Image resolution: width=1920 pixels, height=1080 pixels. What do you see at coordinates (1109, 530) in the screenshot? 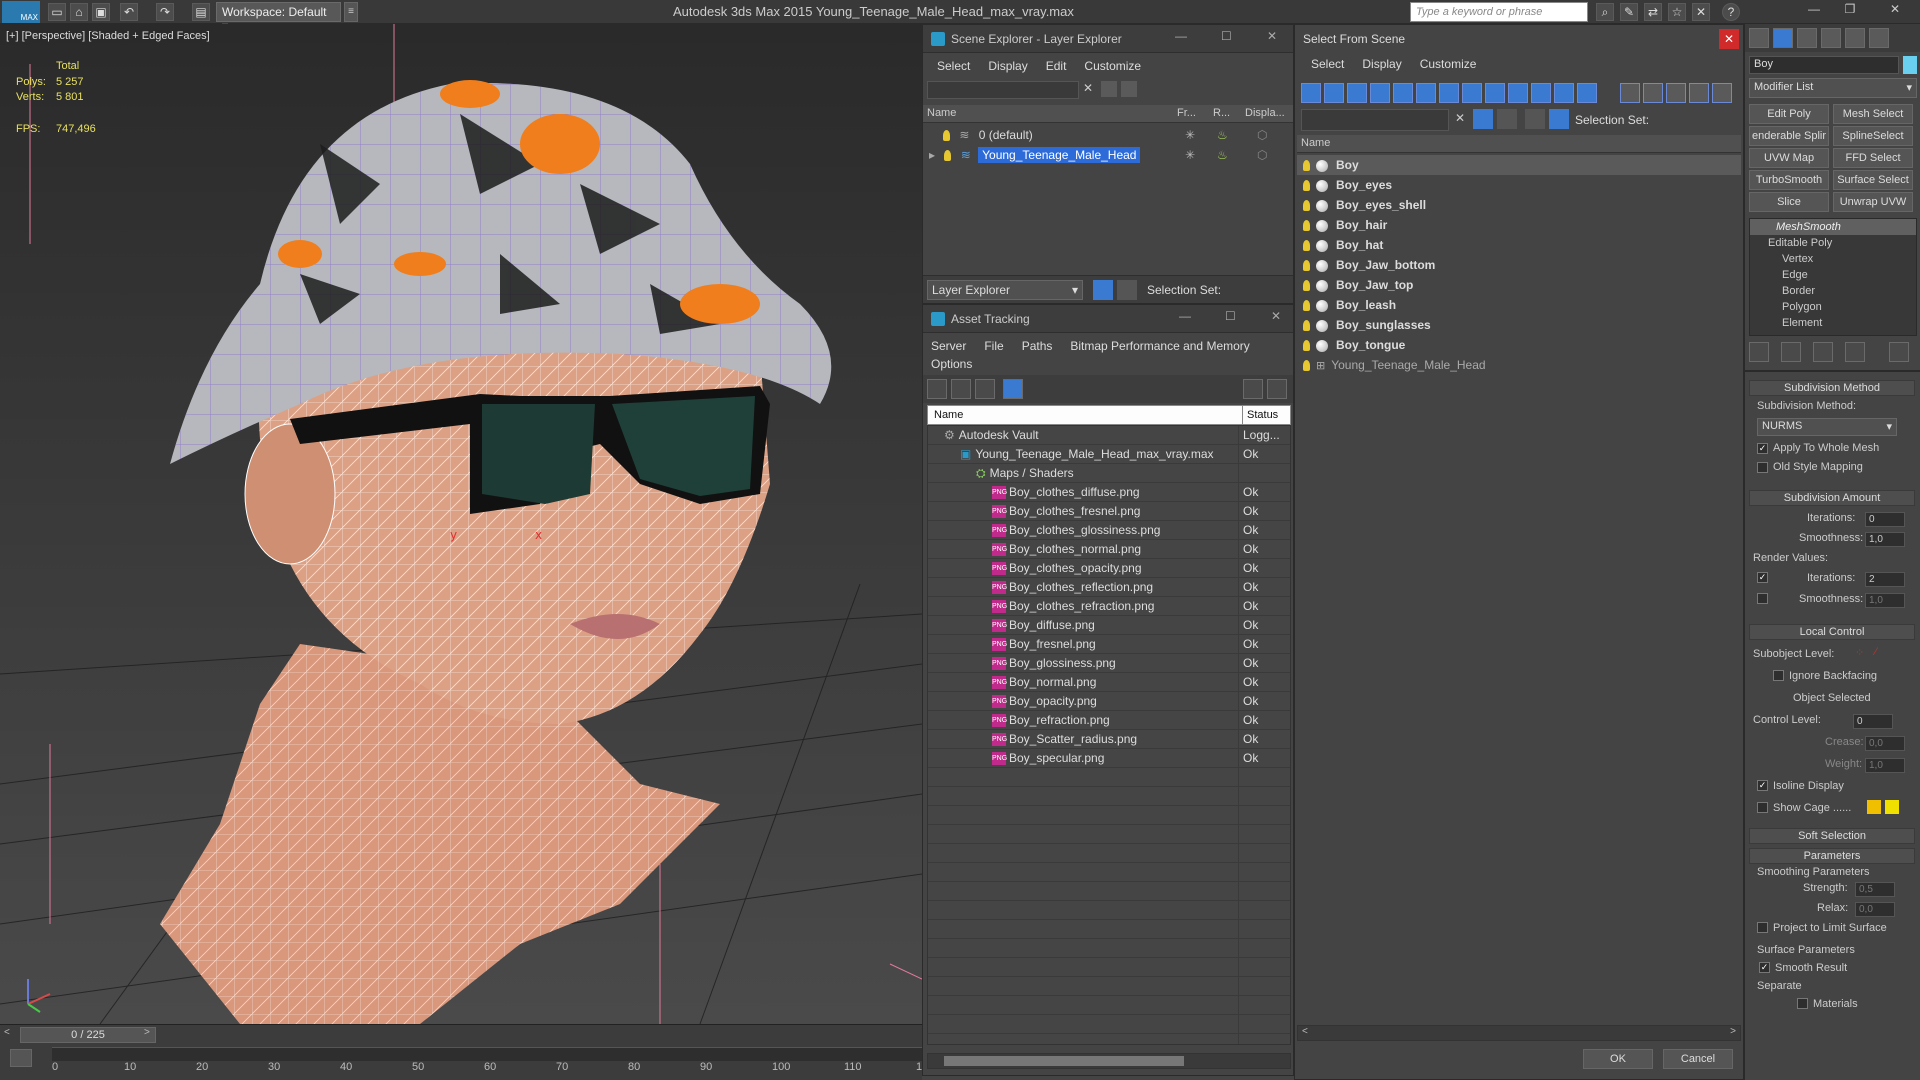
I see `asset-row: PNG Boy_clothes_glossiness.png Ok` at bounding box center [1109, 530].